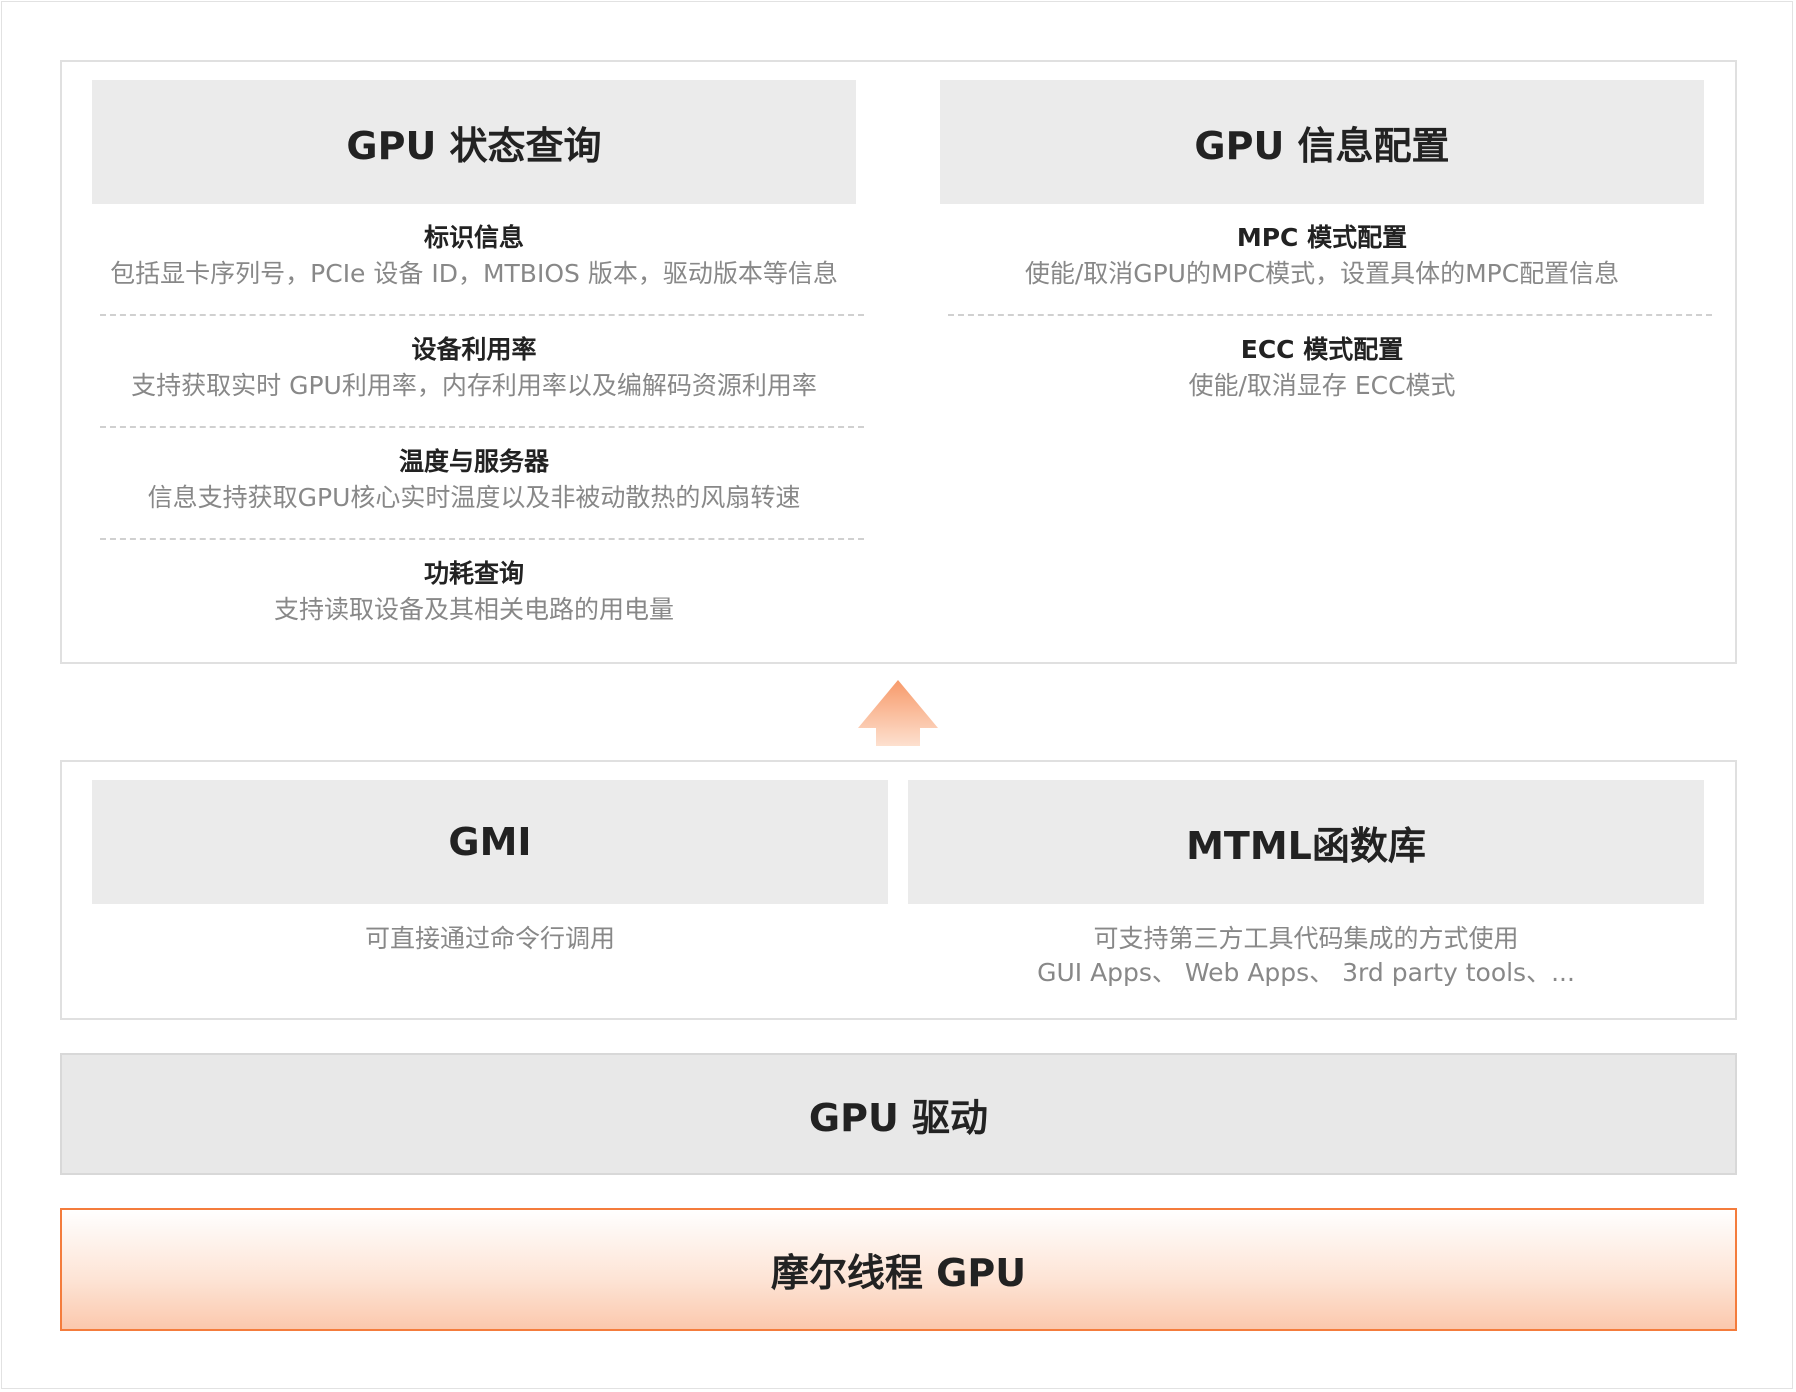 The width and height of the screenshot is (1796, 1392). Describe the element at coordinates (490, 842) in the screenshot. I see `gmi-header: GMI` at that location.